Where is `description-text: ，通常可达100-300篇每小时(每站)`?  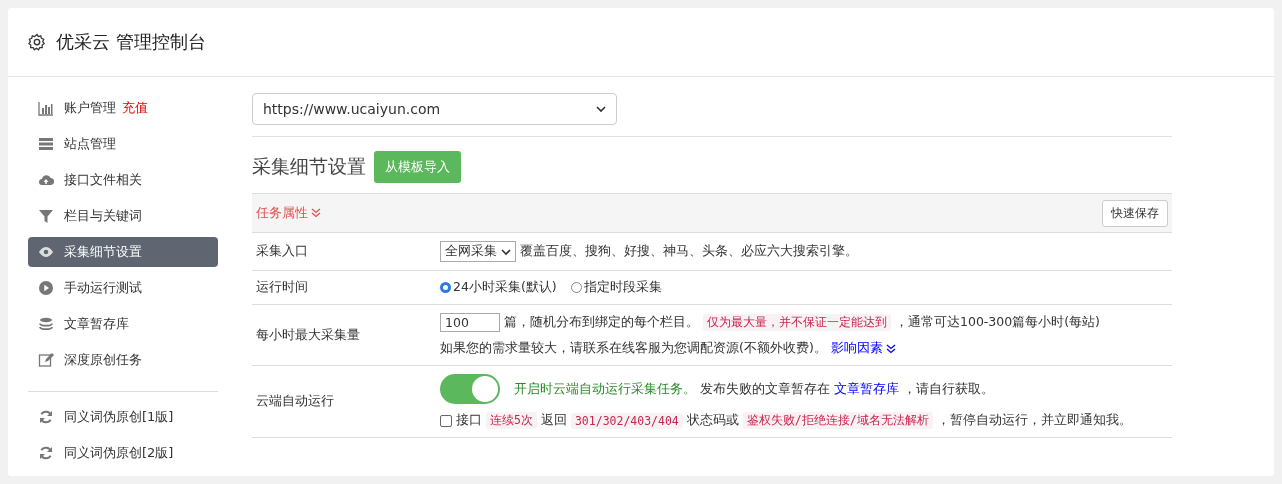
description-text: ，通常可达100-300篇每小时(每站) is located at coordinates (997, 322).